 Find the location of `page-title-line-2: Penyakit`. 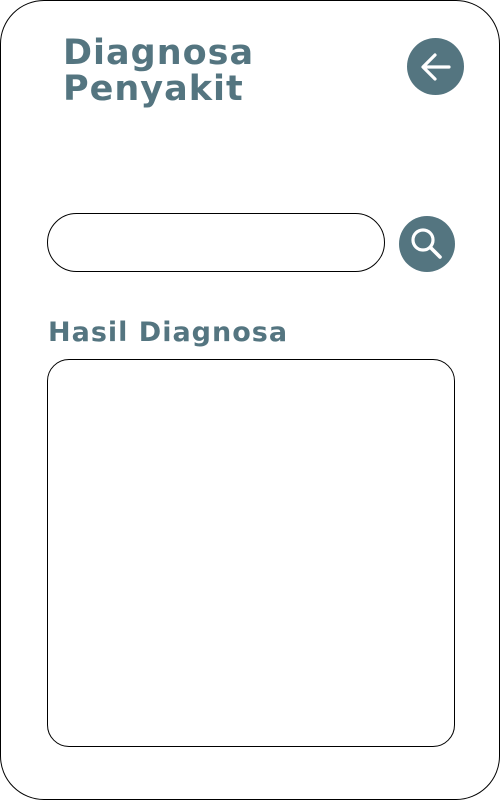

page-title-line-2: Penyakit is located at coordinates (153, 89).